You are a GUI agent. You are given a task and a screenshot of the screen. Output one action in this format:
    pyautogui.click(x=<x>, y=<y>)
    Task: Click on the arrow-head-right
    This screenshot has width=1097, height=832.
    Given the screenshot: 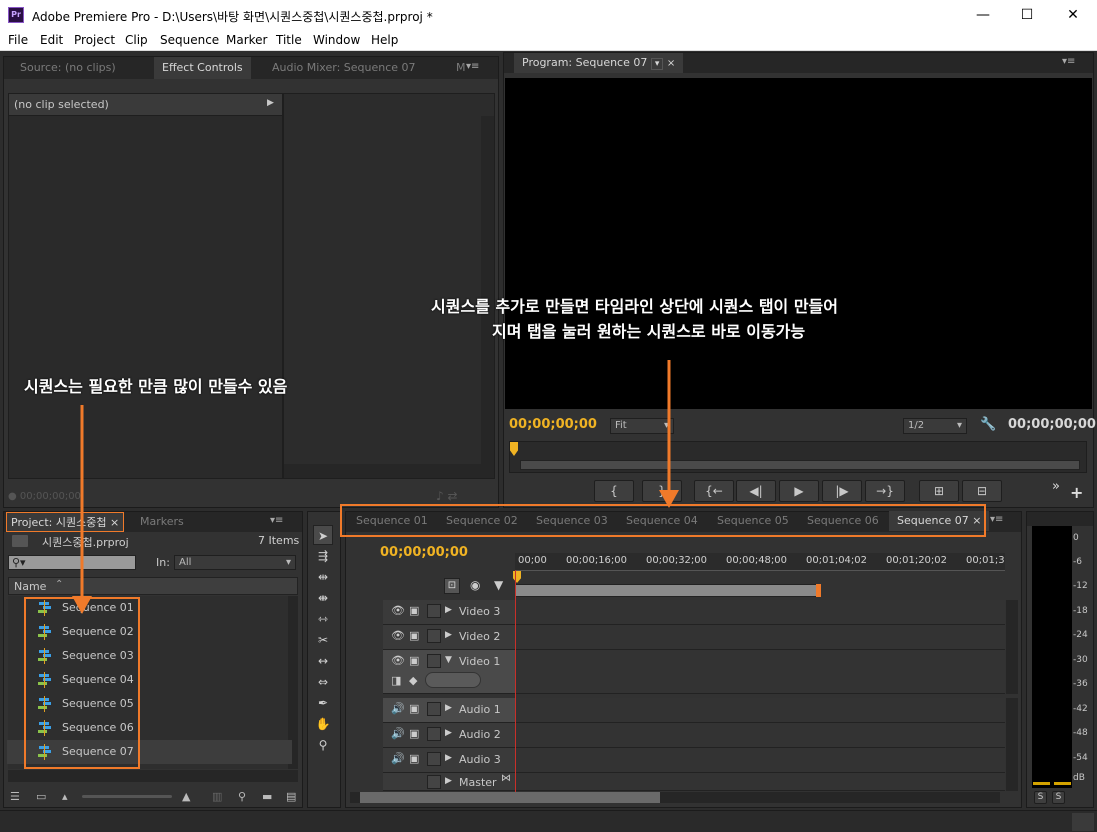 What is the action you would take?
    pyautogui.click(x=669, y=499)
    